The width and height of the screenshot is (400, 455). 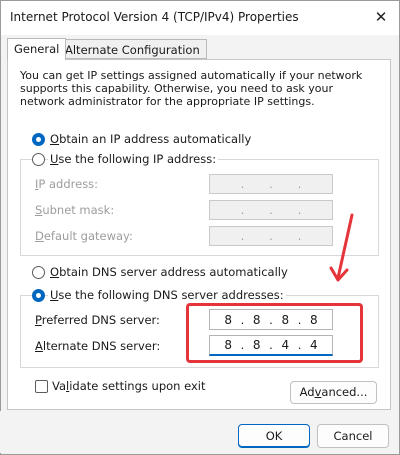 What do you see at coordinates (128, 386) in the screenshot?
I see `validate-settings-label: Validate settings upon exit` at bounding box center [128, 386].